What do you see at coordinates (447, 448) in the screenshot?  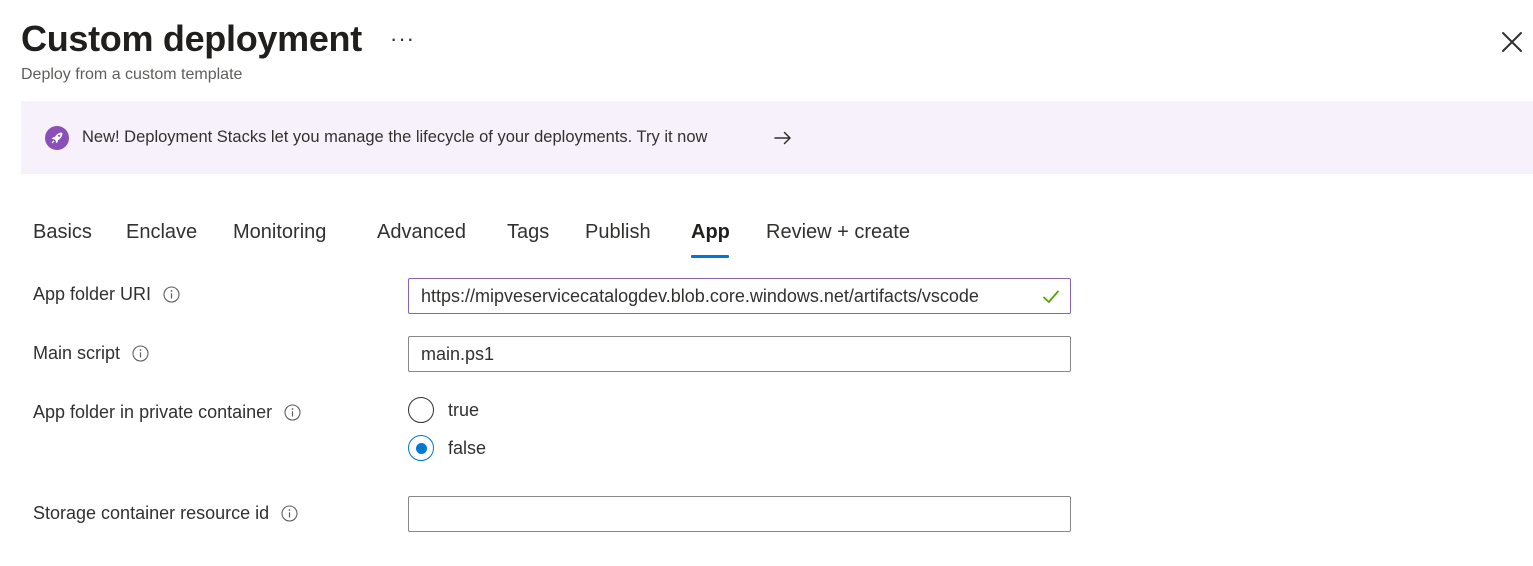 I see `radio-option-false: false` at bounding box center [447, 448].